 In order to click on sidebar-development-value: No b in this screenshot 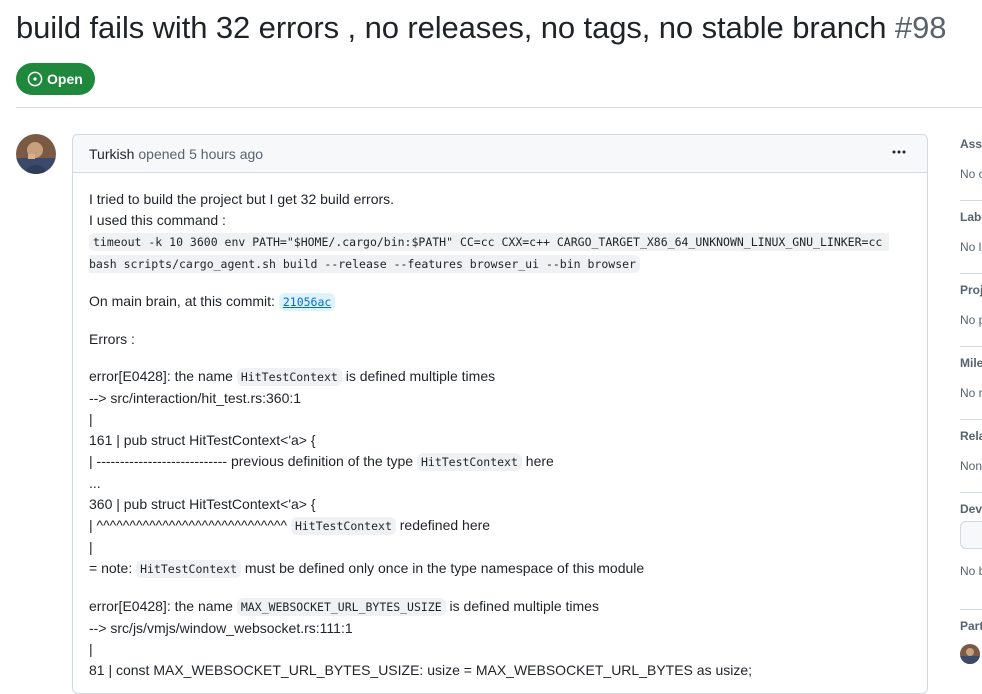, I will do `click(971, 571)`.